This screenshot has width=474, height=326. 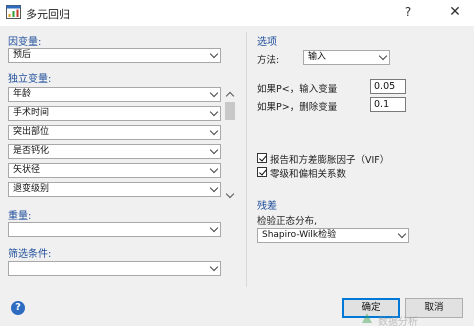 What do you see at coordinates (237, 13) in the screenshot?
I see `title-bar: 多元回归 ? ✕` at bounding box center [237, 13].